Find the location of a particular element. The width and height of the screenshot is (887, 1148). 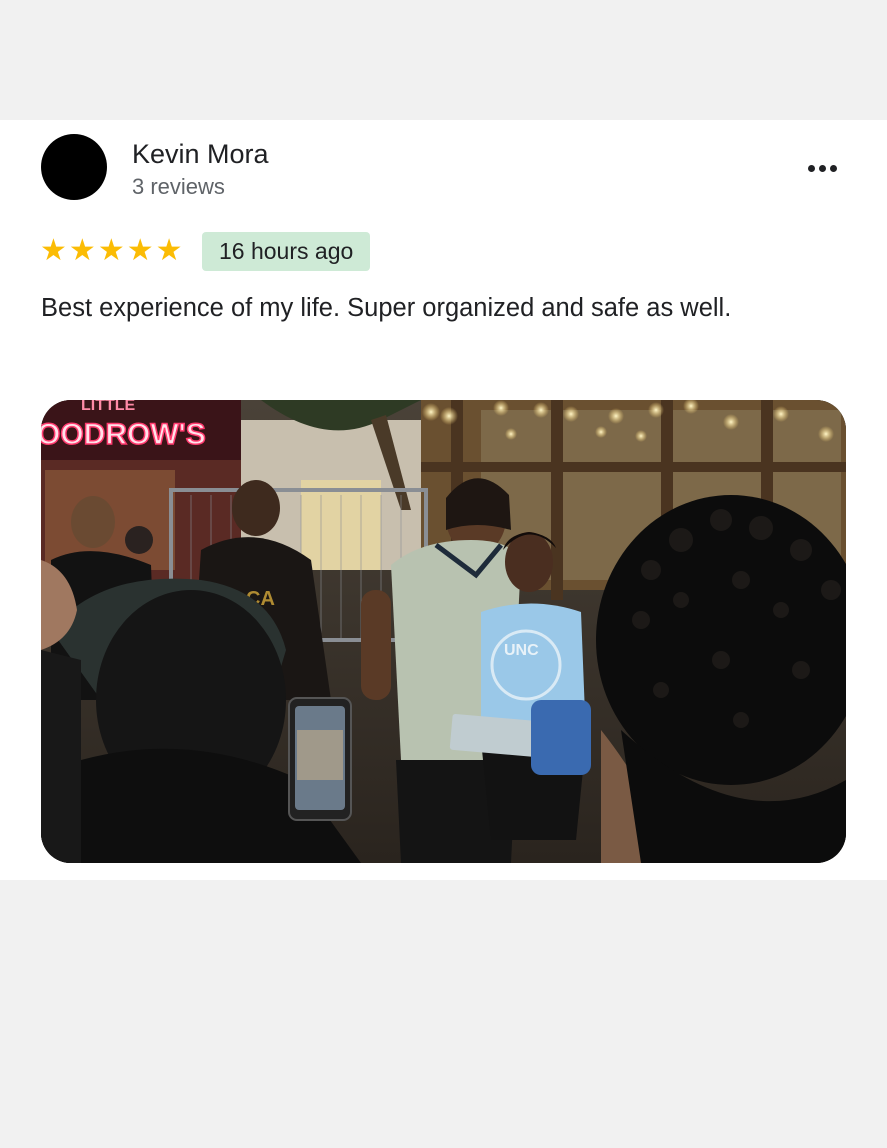

shirt-text: UNC is located at coordinates (521, 650).